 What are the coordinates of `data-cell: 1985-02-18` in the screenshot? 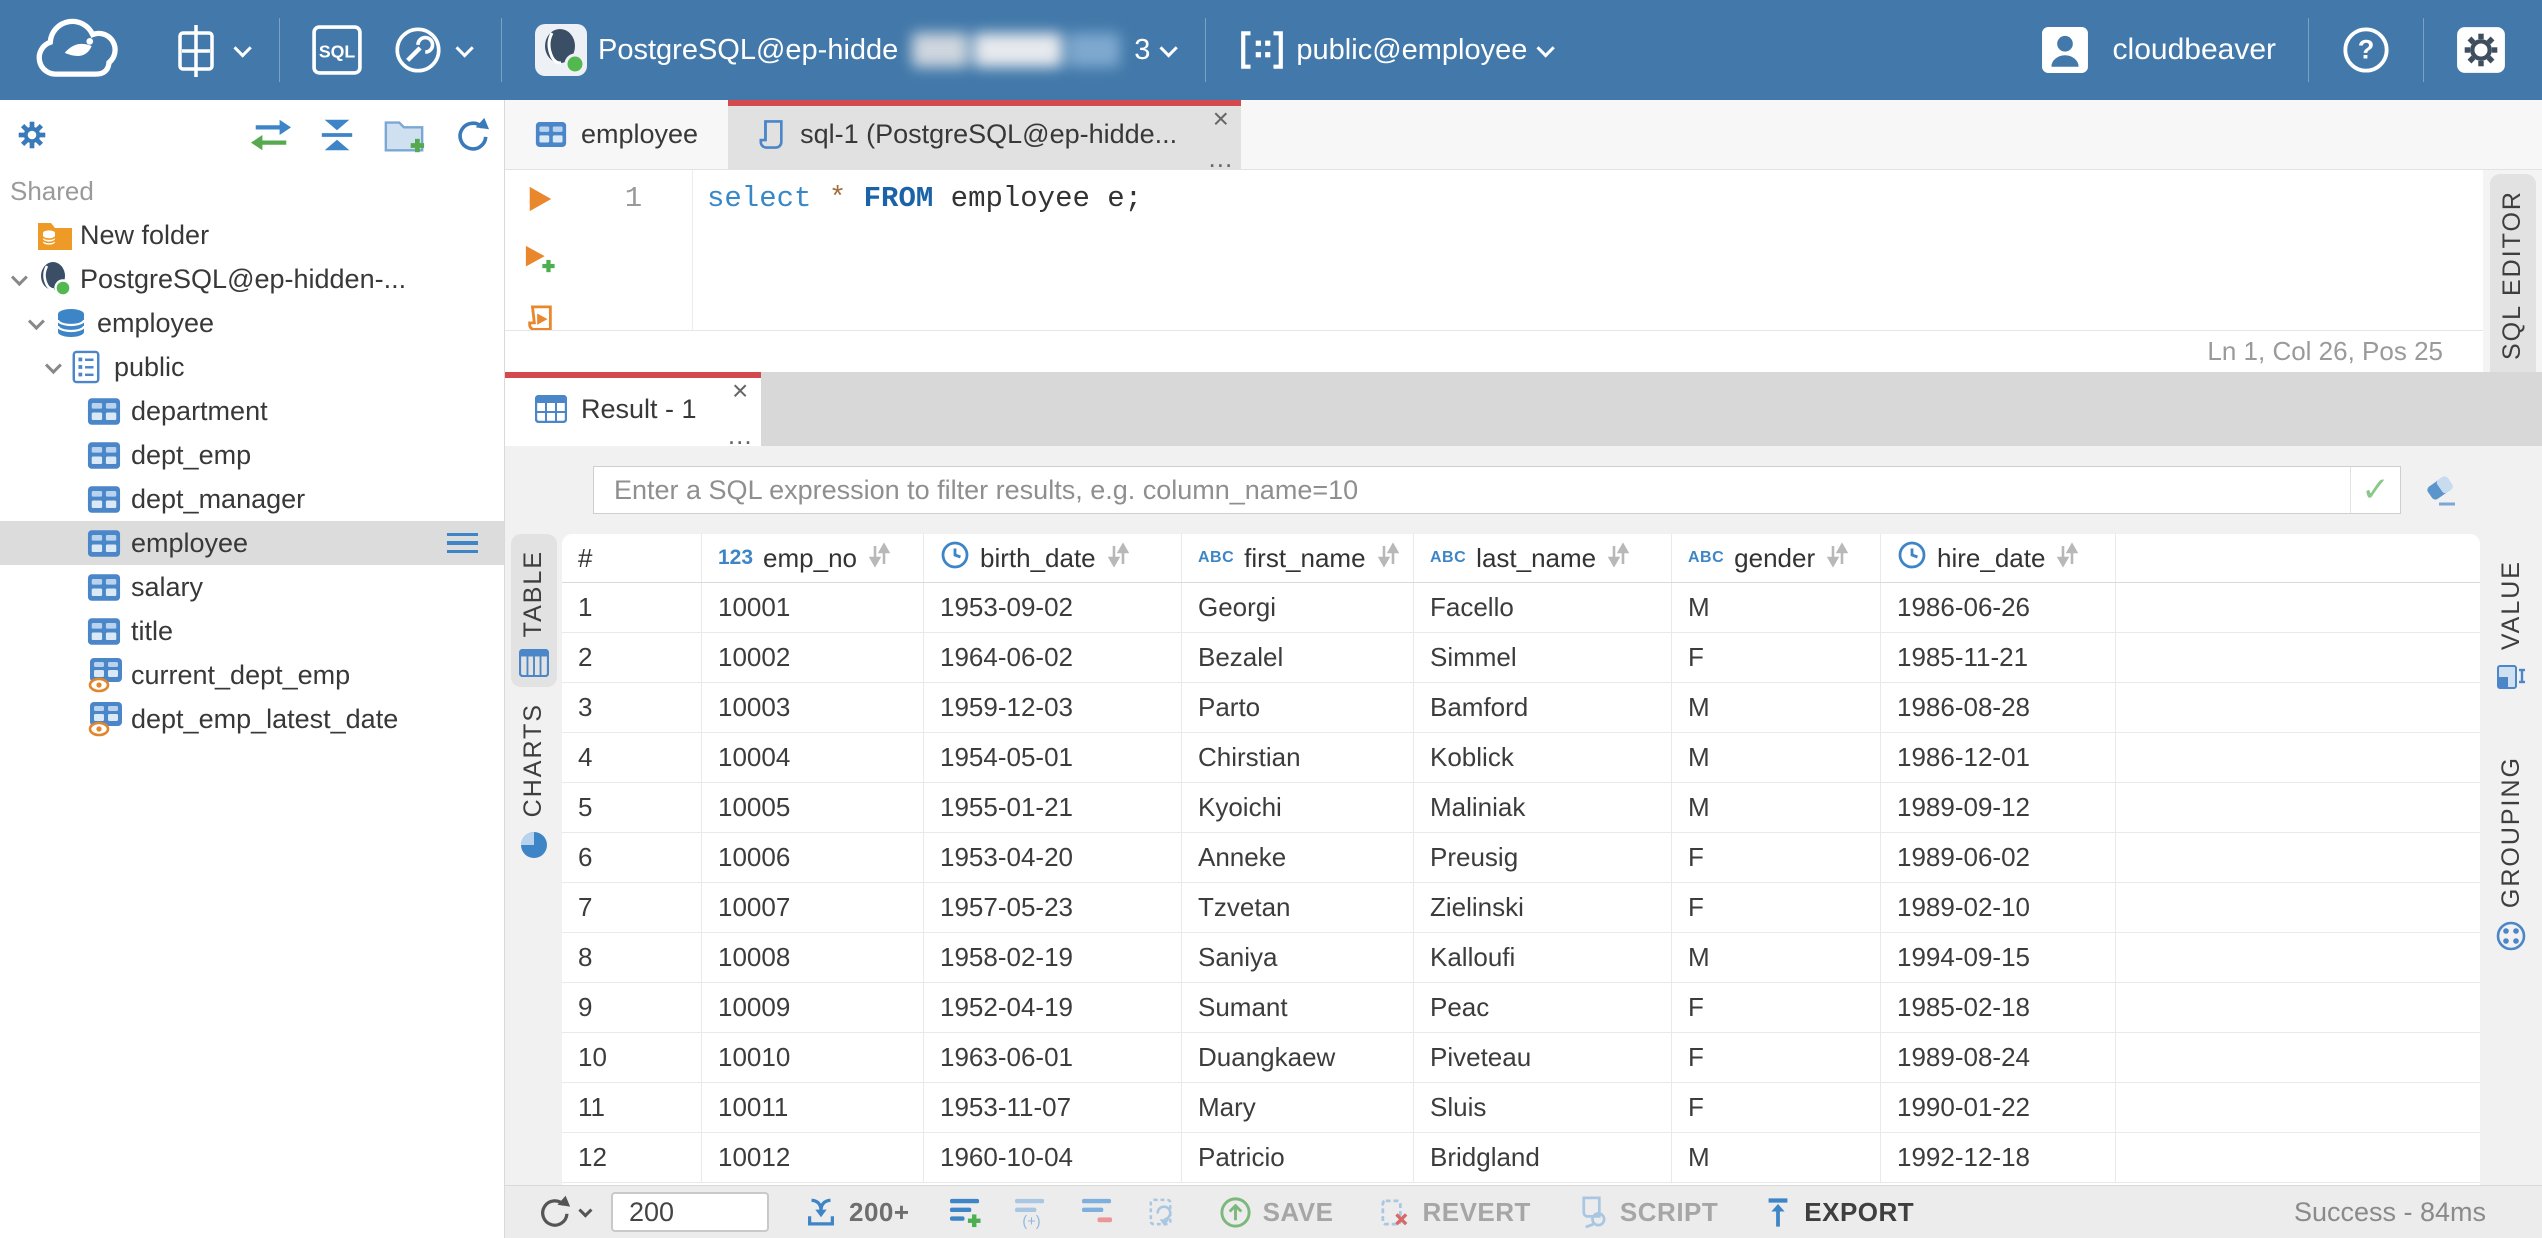 It's located at (1998, 1007).